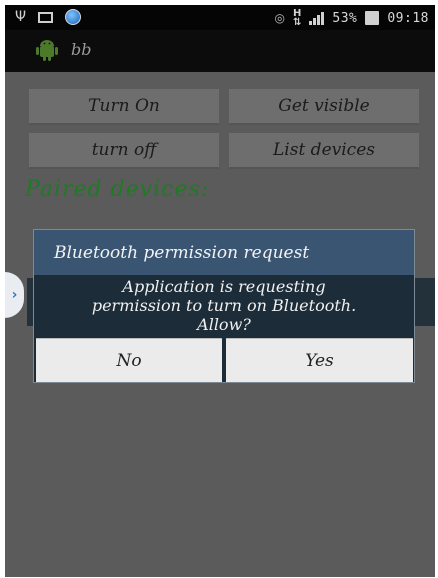 The image size is (438, 578). Describe the element at coordinates (345, 18) in the screenshot. I see `battery-percent: 53%` at that location.